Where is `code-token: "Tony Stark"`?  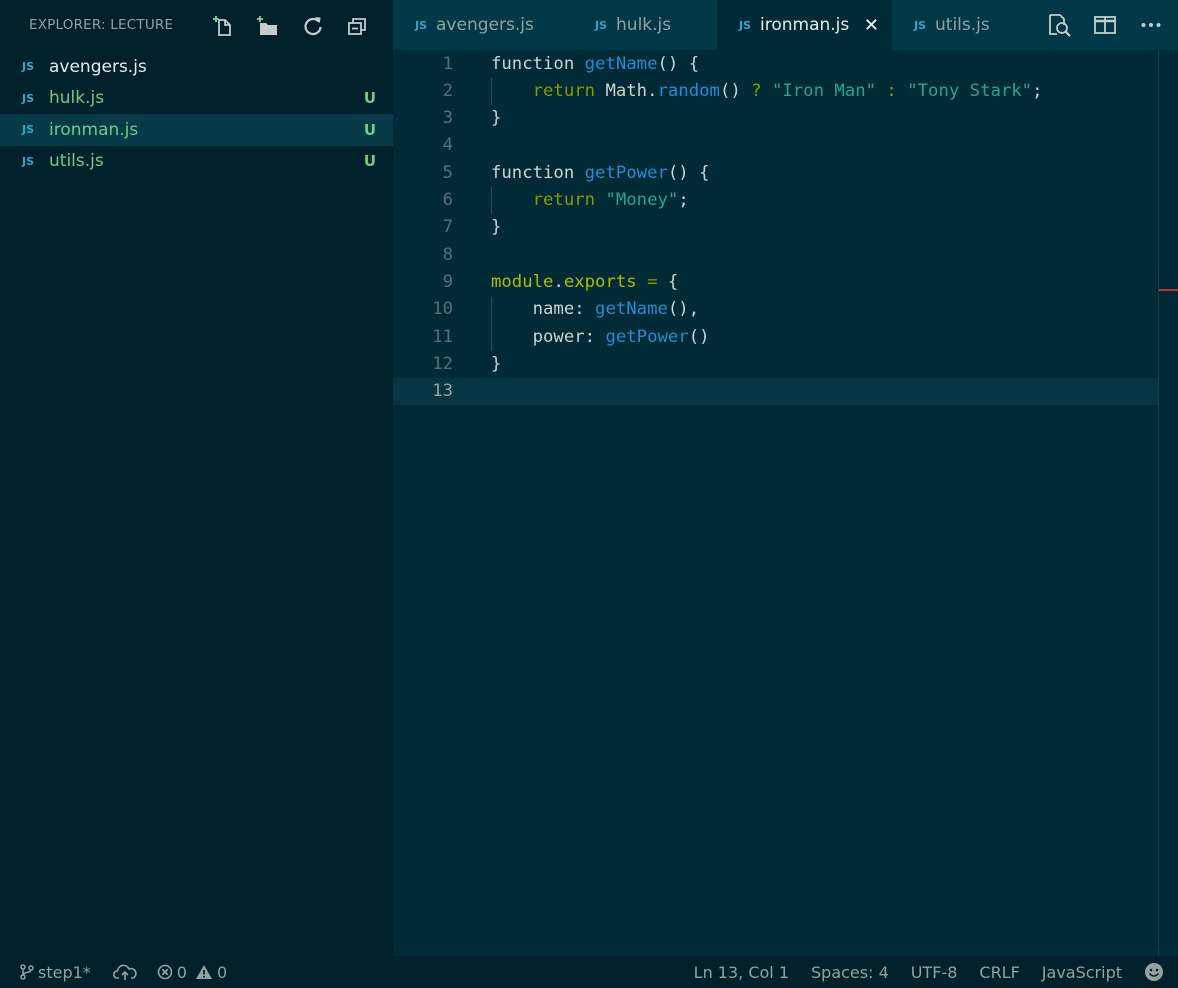 code-token: "Tony Stark" is located at coordinates (970, 90).